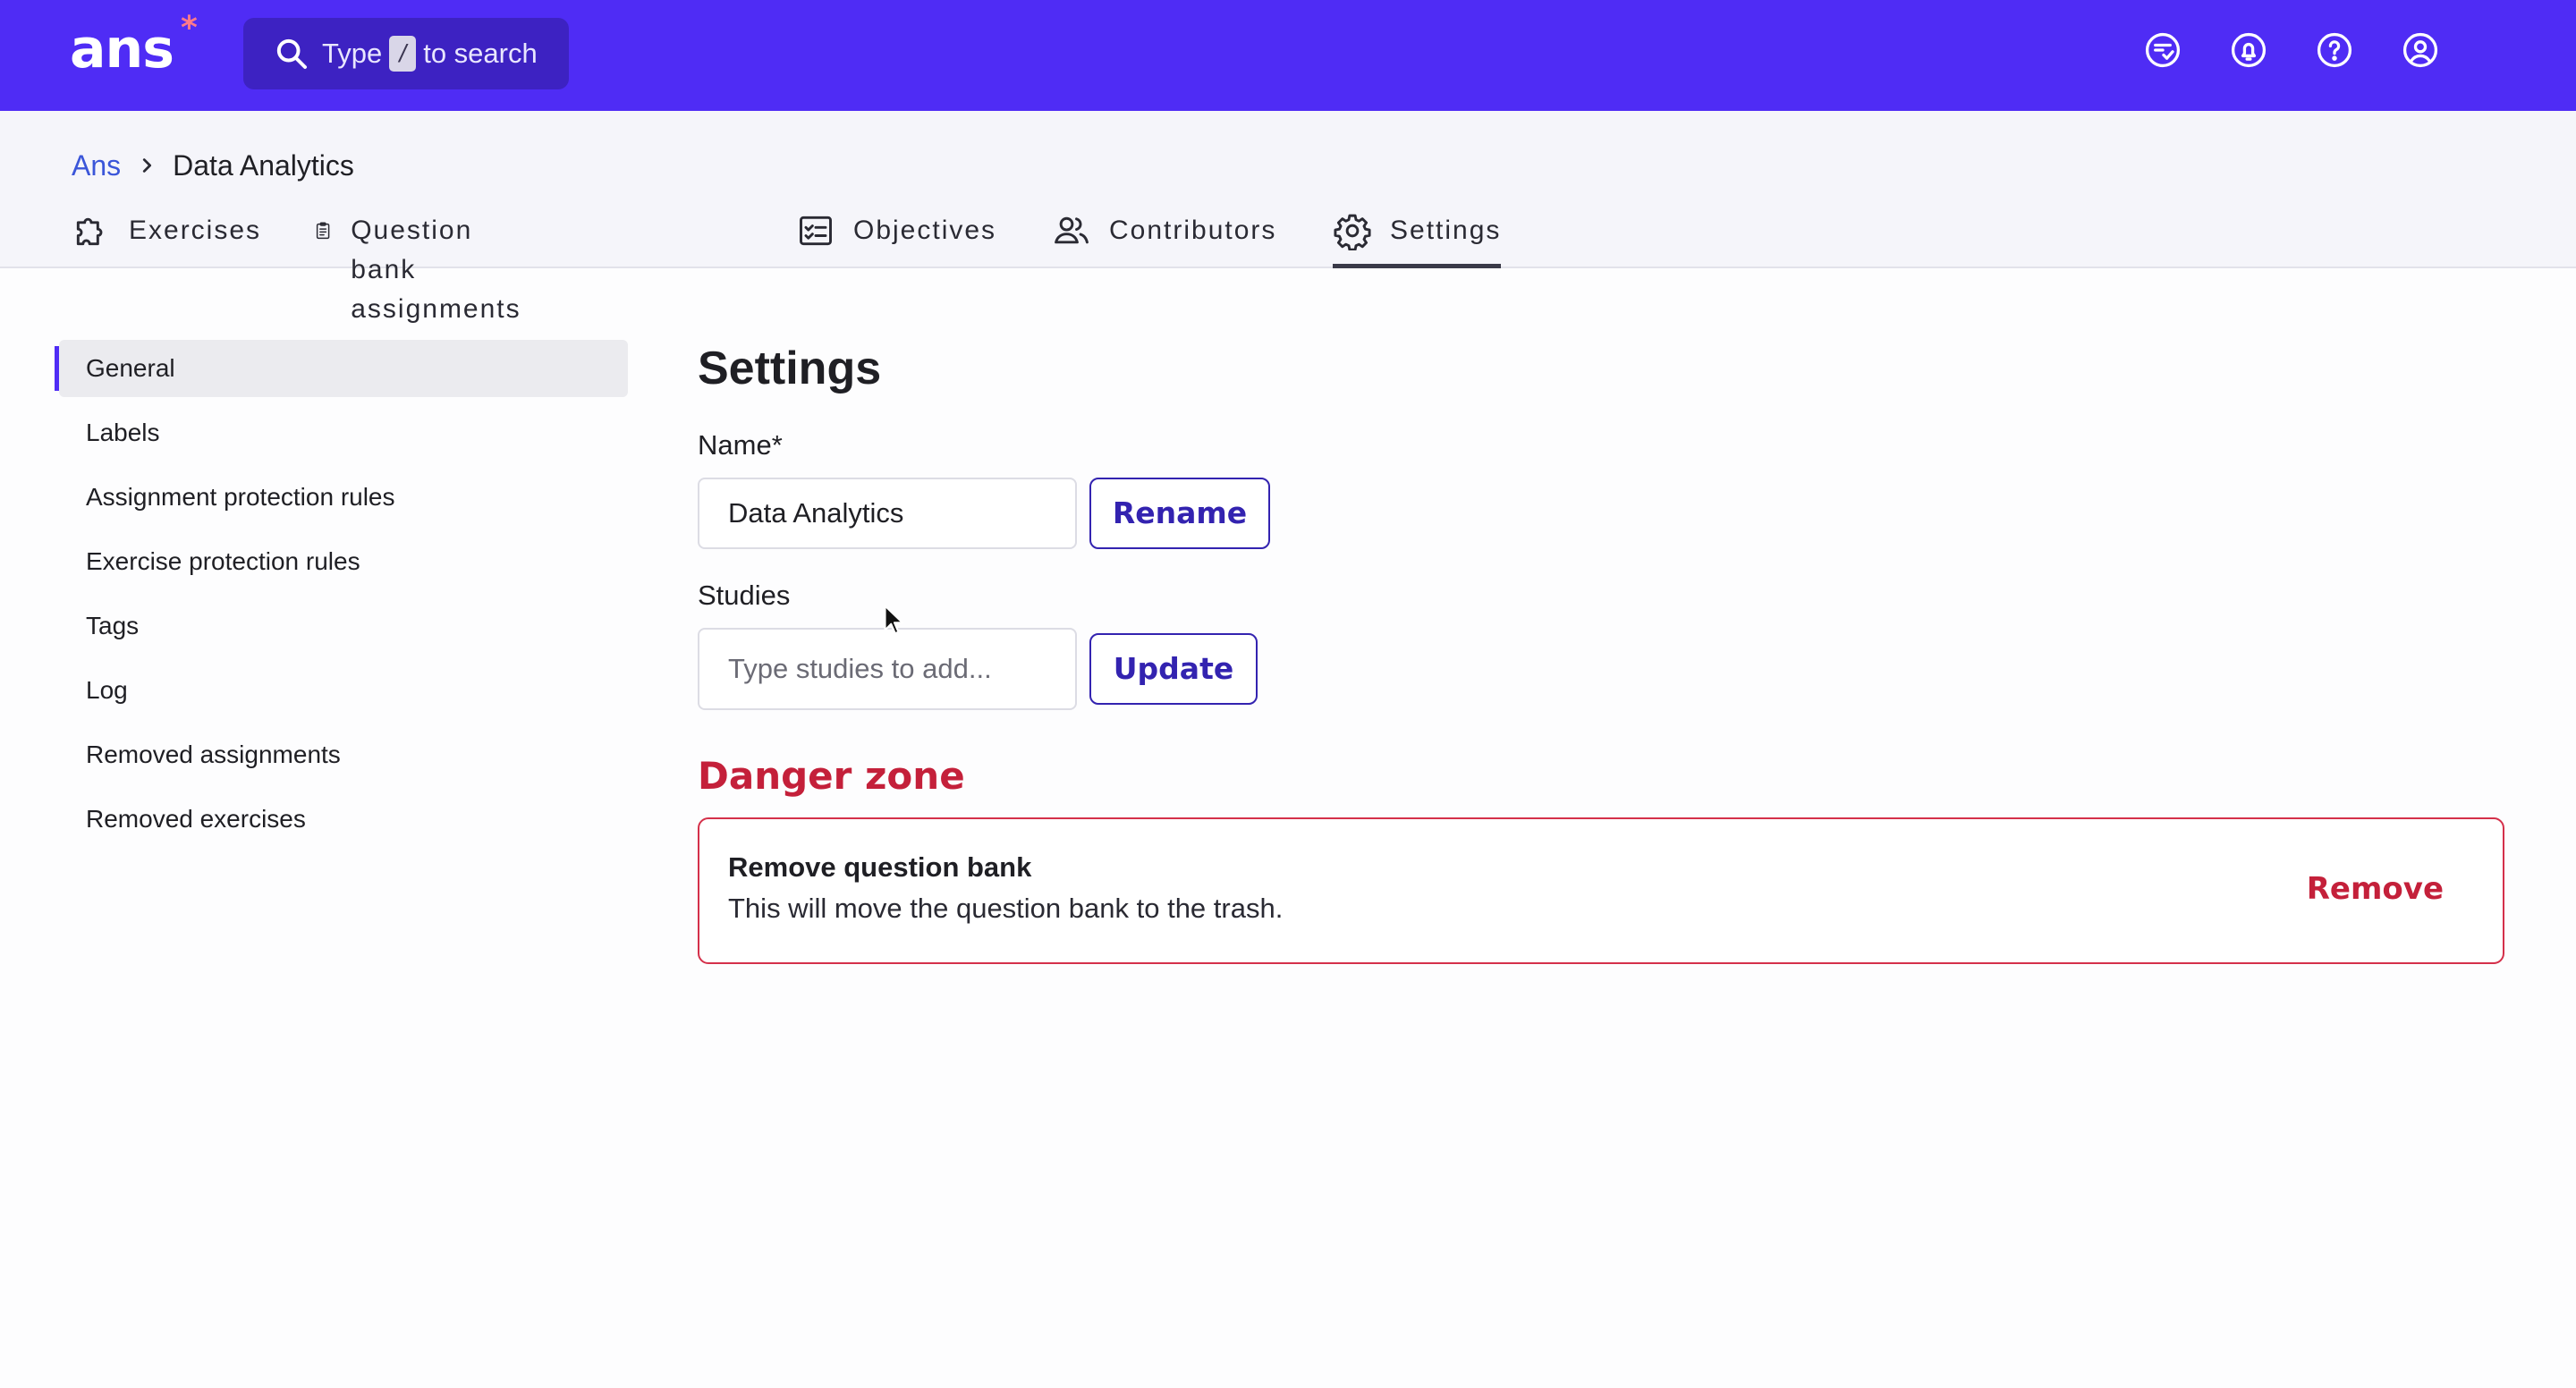 This screenshot has width=2576, height=1388. I want to click on top-navigation-bar: ans * Type / to search, so click(1288, 56).